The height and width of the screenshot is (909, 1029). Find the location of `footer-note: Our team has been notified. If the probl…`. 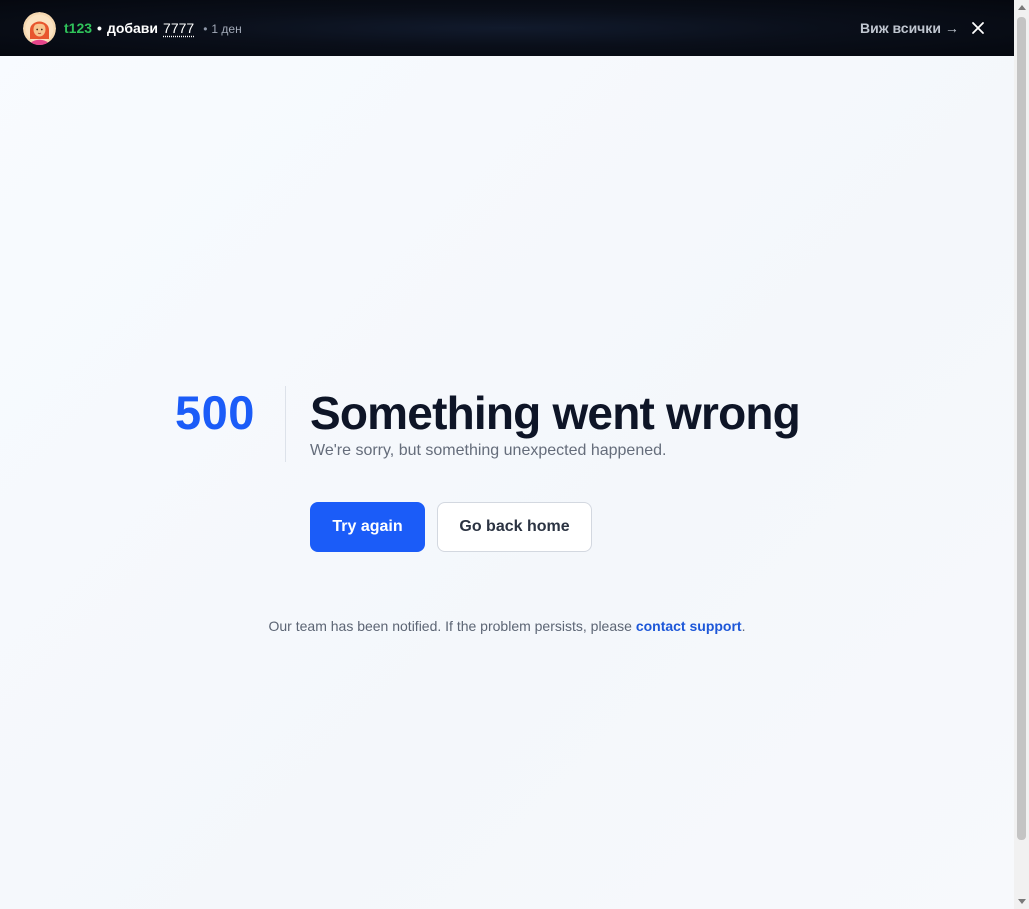

footer-note: Our team has been notified. If the probl… is located at coordinates (507, 626).